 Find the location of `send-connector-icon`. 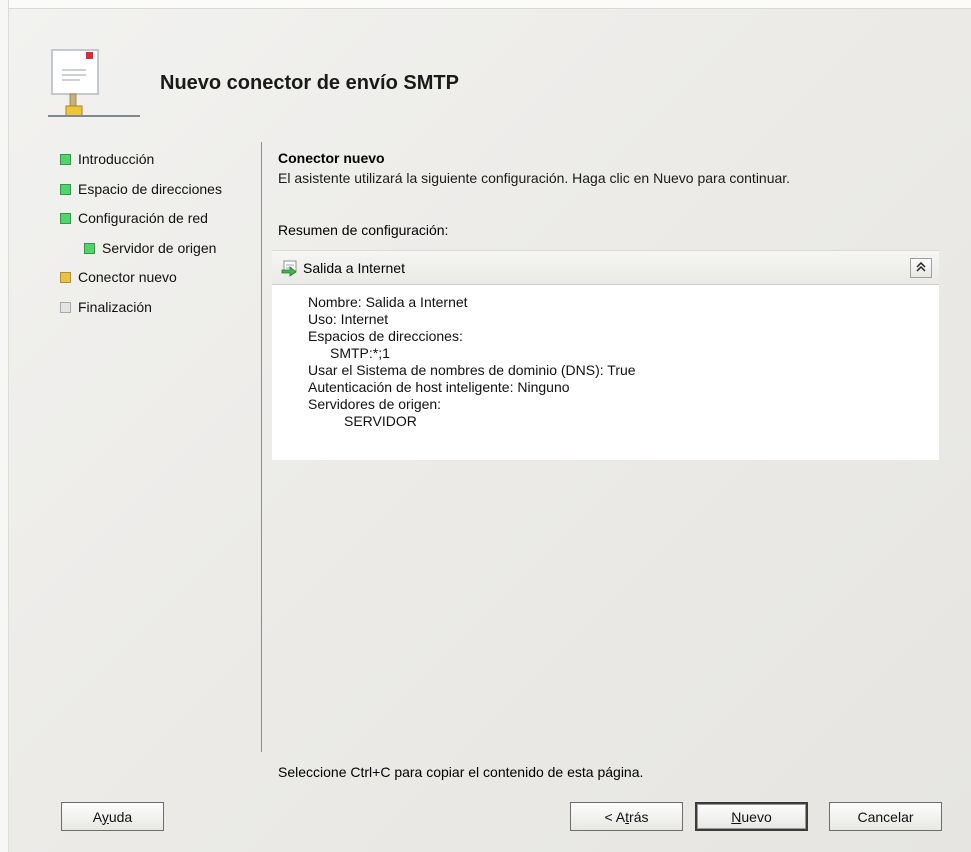

send-connector-icon is located at coordinates (290, 268).